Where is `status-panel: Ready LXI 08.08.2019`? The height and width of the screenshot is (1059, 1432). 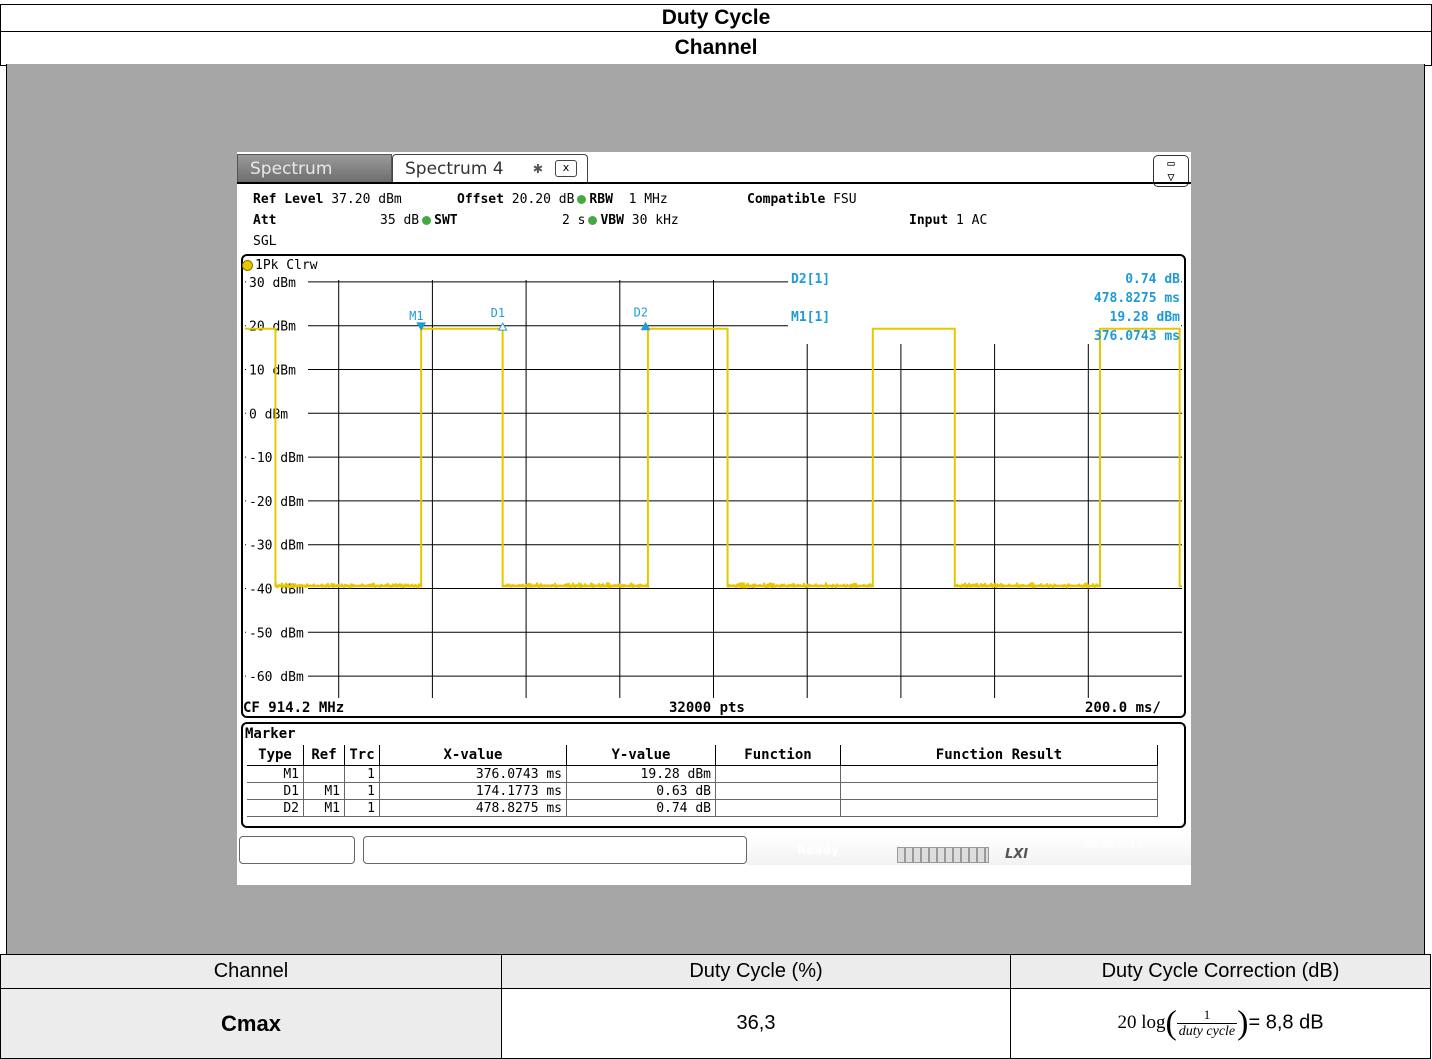 status-panel: Ready LXI 08.08.2019 is located at coordinates (969, 850).